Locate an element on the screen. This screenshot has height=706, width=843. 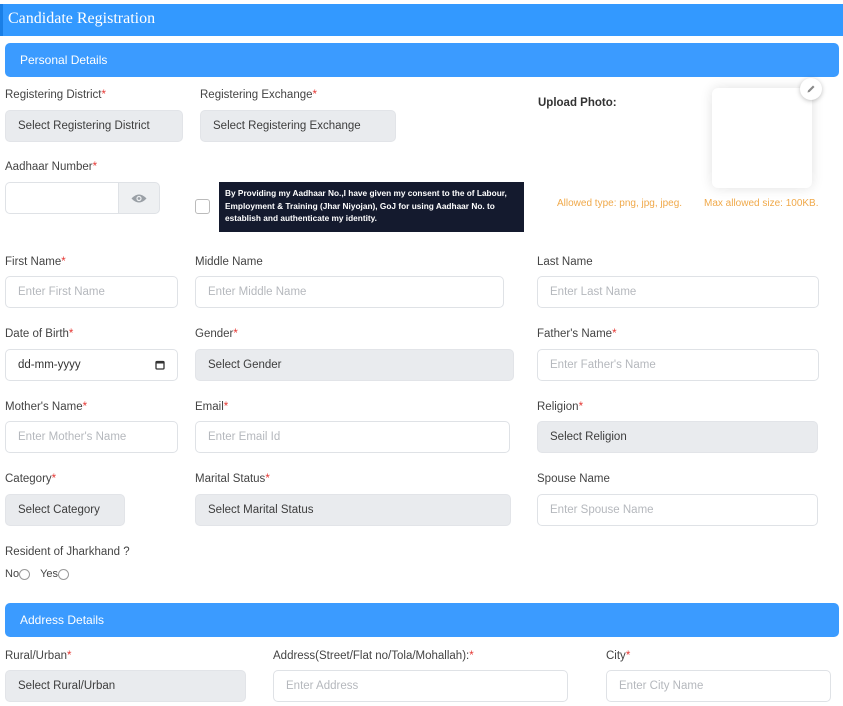
last-name-input: Enter Last Name is located at coordinates (678, 292).